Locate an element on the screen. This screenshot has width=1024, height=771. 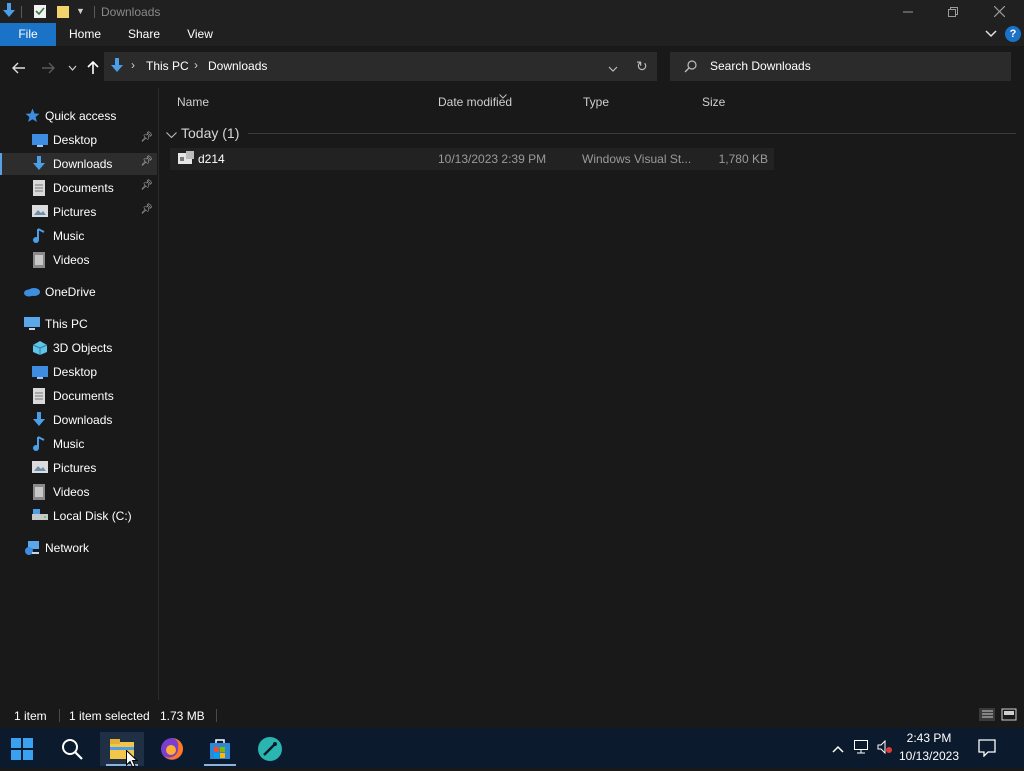
properties-icon is located at coordinates (40, 13).